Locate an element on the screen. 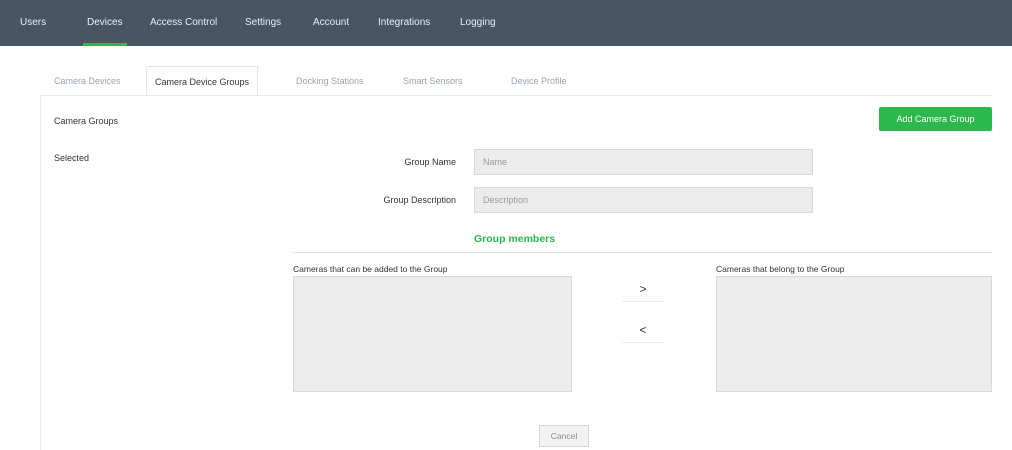 Image resolution: width=1012 pixels, height=450 pixels. group-name-label: Group Name is located at coordinates (430, 162).